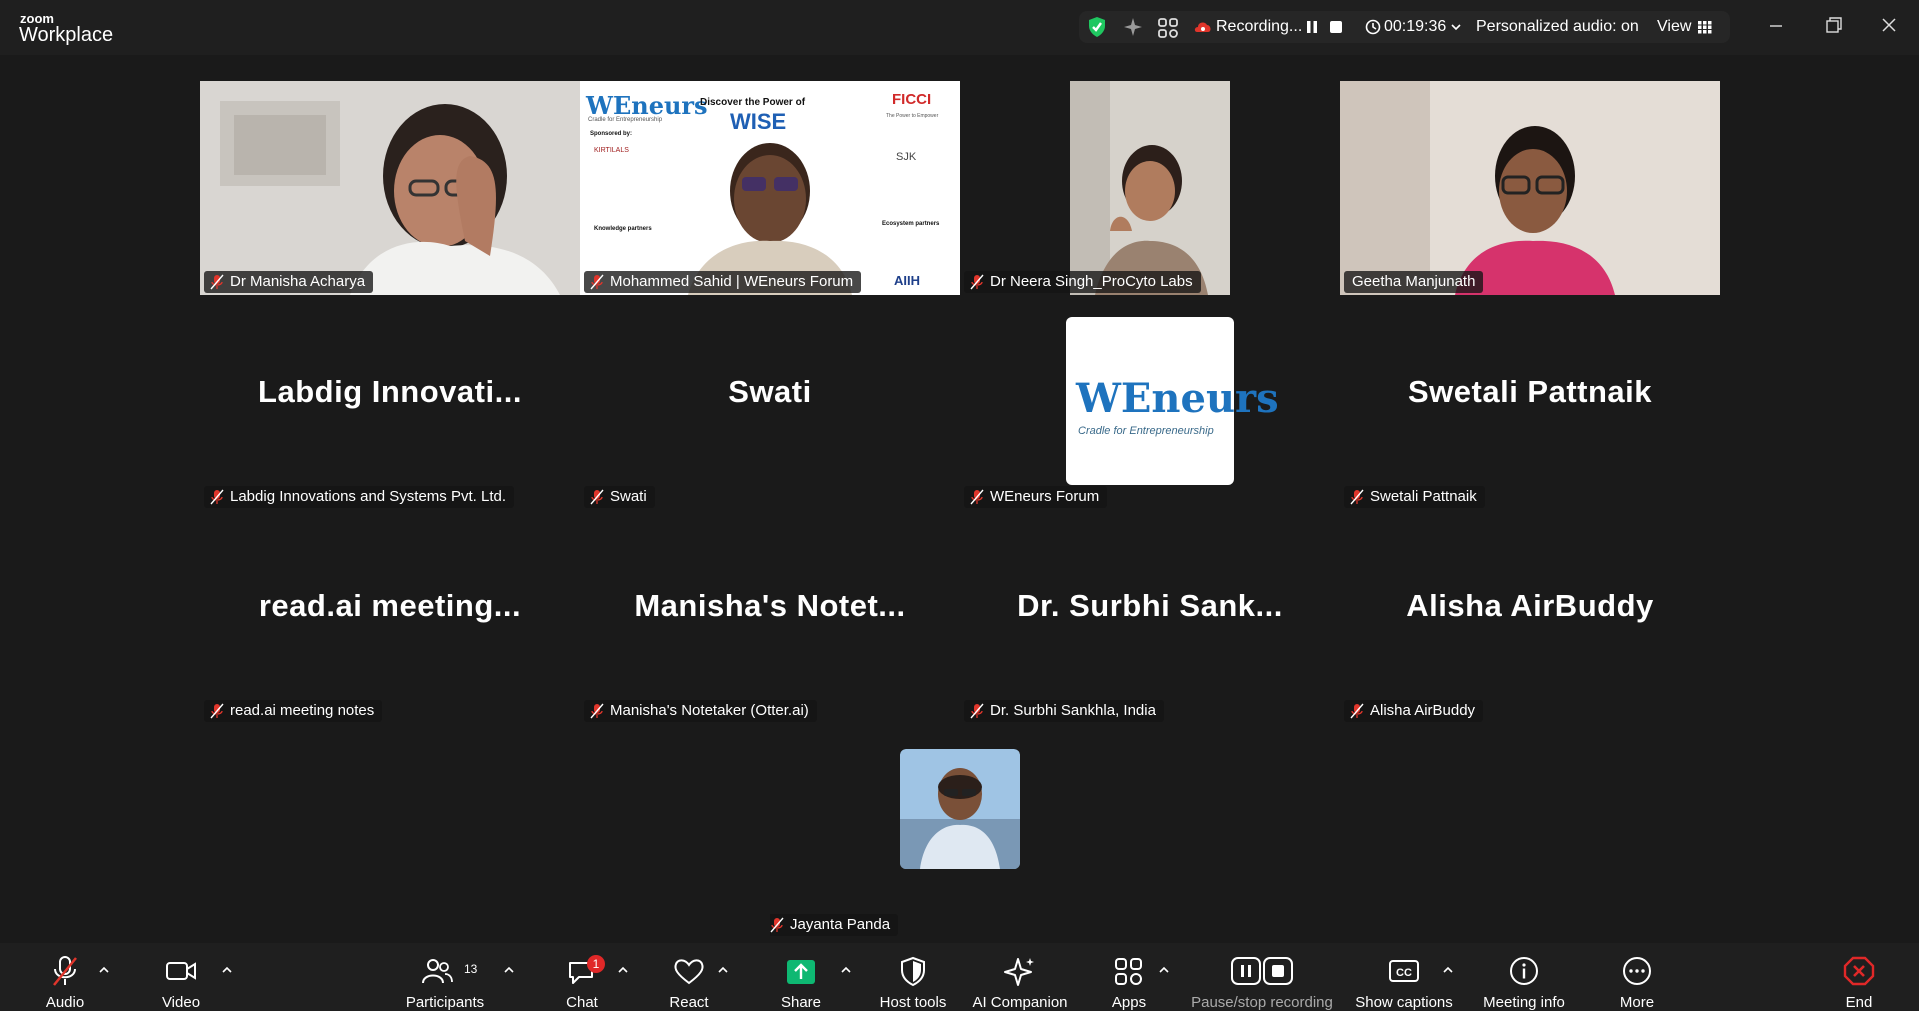 The height and width of the screenshot is (1011, 1919). What do you see at coordinates (801, 972) in the screenshot?
I see `share-screen-icon` at bounding box center [801, 972].